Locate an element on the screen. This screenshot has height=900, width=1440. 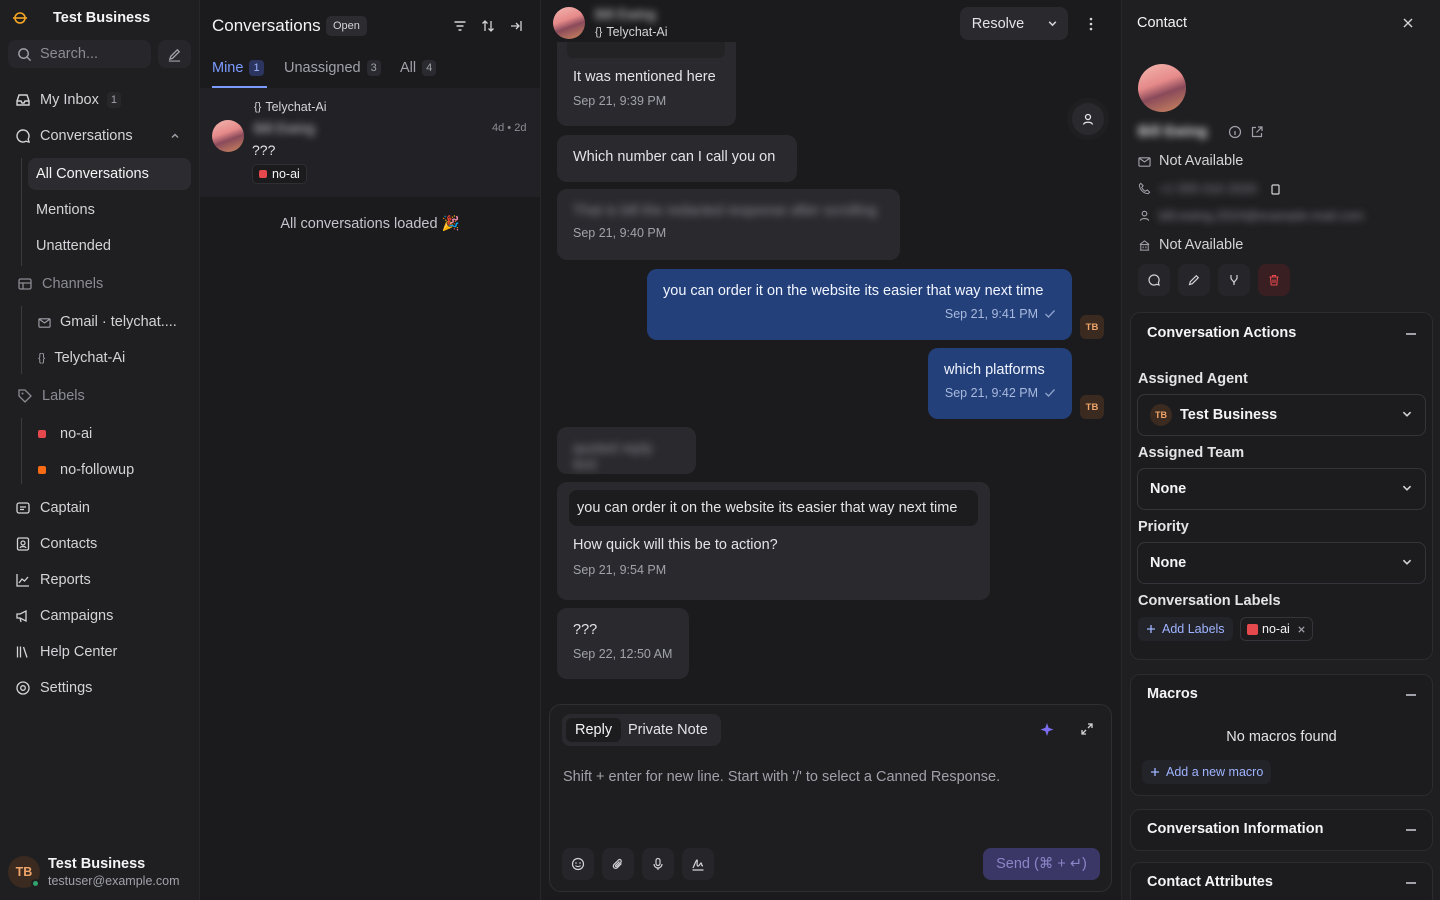
section-title: Conversation Actions is located at coordinates (1221, 333).